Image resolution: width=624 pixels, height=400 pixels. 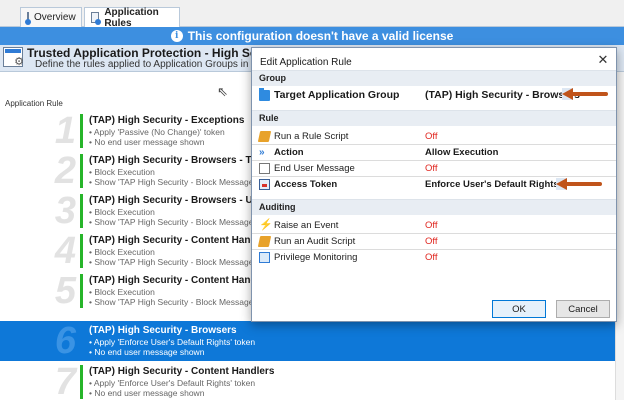 I want to click on column-header-application-rule: Application Rule, so click(x=34, y=103).